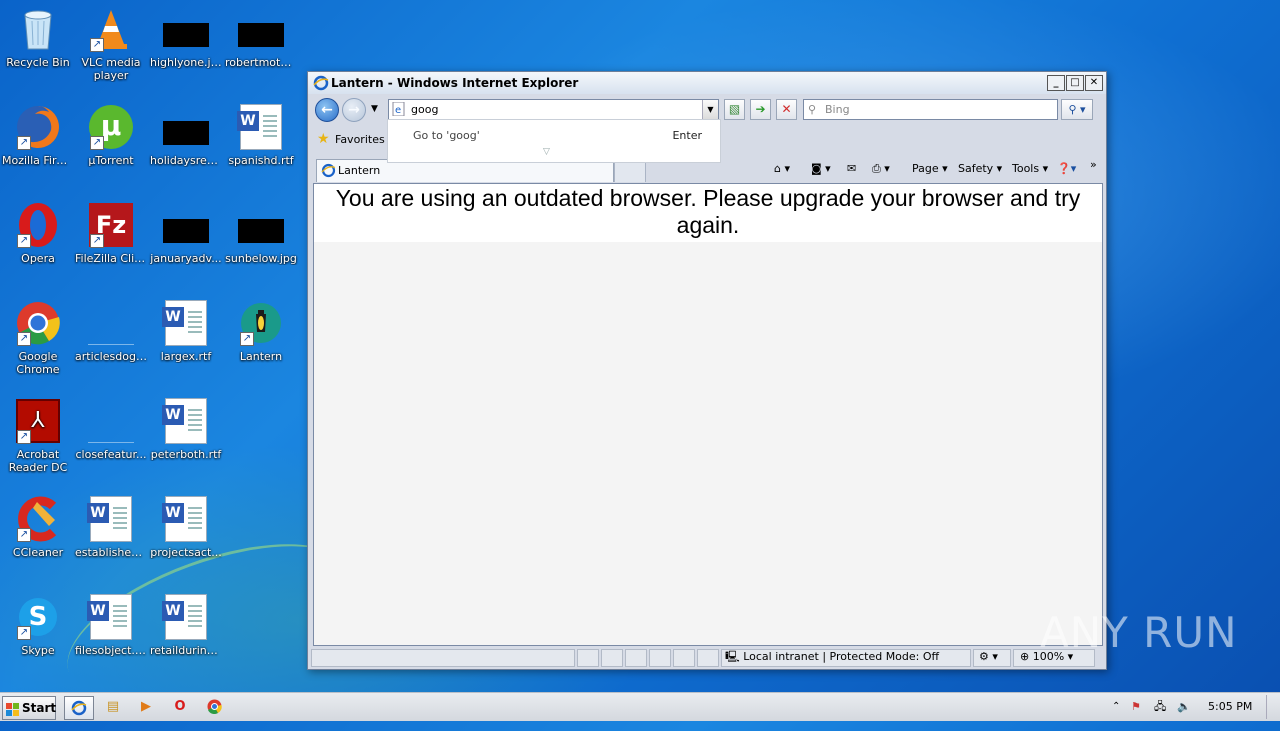  I want to click on home-icon: ⌂ ▾, so click(782, 169).